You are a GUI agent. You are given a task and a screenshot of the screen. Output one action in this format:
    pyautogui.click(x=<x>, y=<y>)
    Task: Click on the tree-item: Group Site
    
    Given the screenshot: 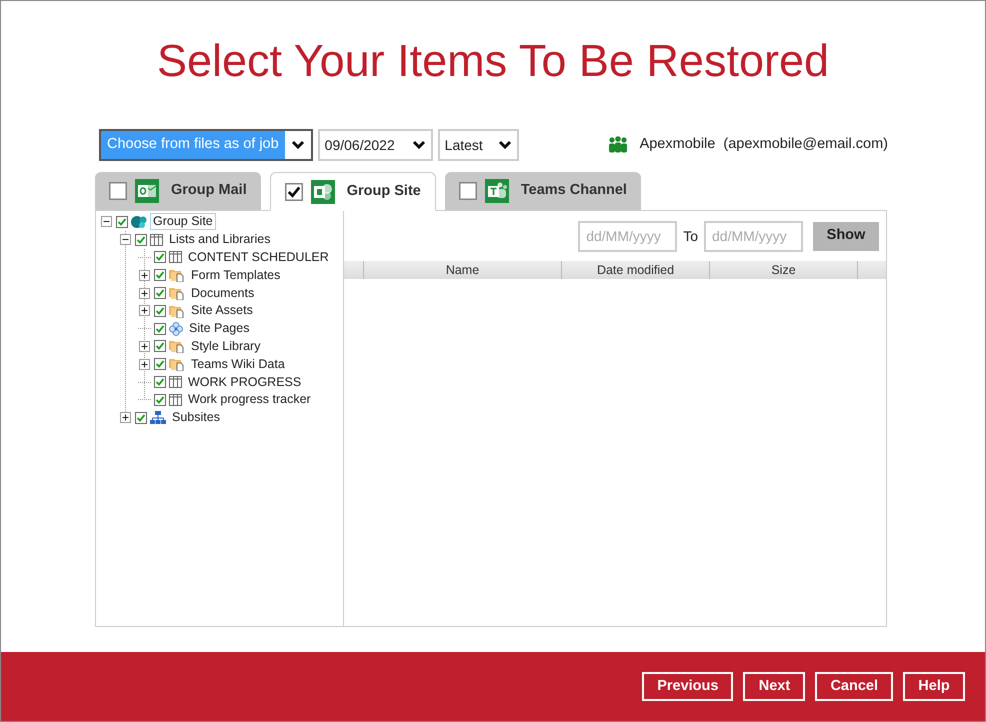 What is the action you would take?
    pyautogui.click(x=183, y=221)
    